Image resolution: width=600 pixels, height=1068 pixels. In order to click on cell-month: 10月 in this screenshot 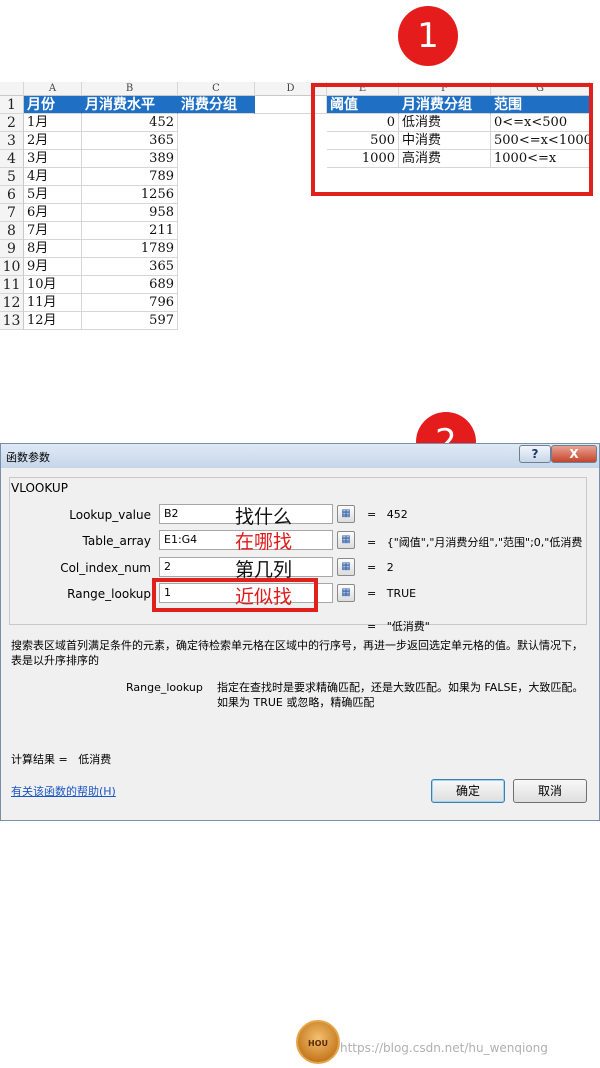, I will do `click(53, 285)`.